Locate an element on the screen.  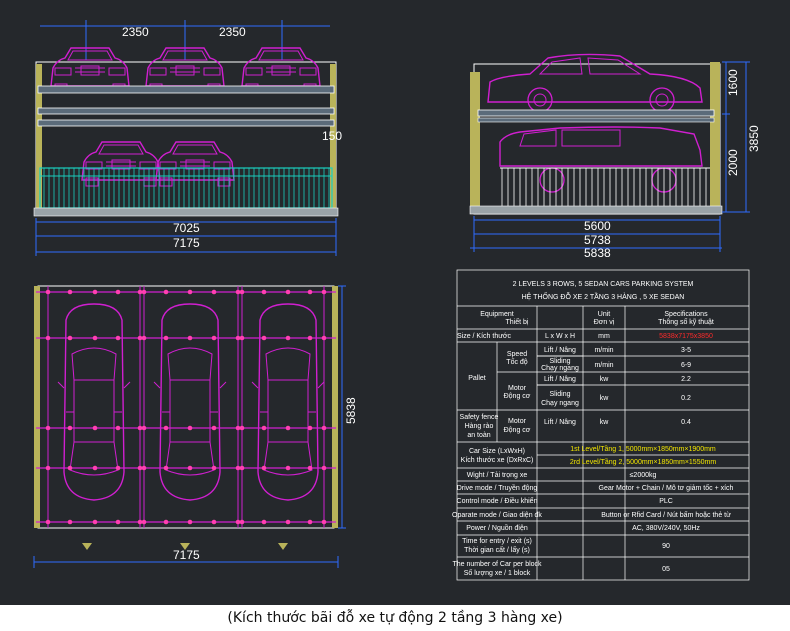
carsize-label-vi: Kích thước xe (DxRxC) is located at coordinates (497, 460).